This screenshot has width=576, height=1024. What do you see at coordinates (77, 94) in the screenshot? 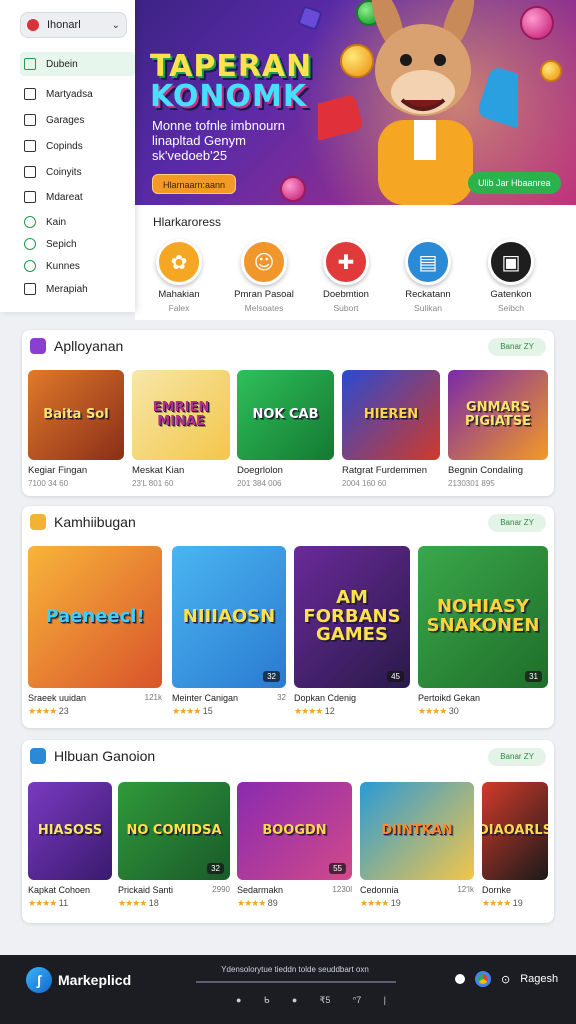
I see `menu-item: Martyadsa` at bounding box center [77, 94].